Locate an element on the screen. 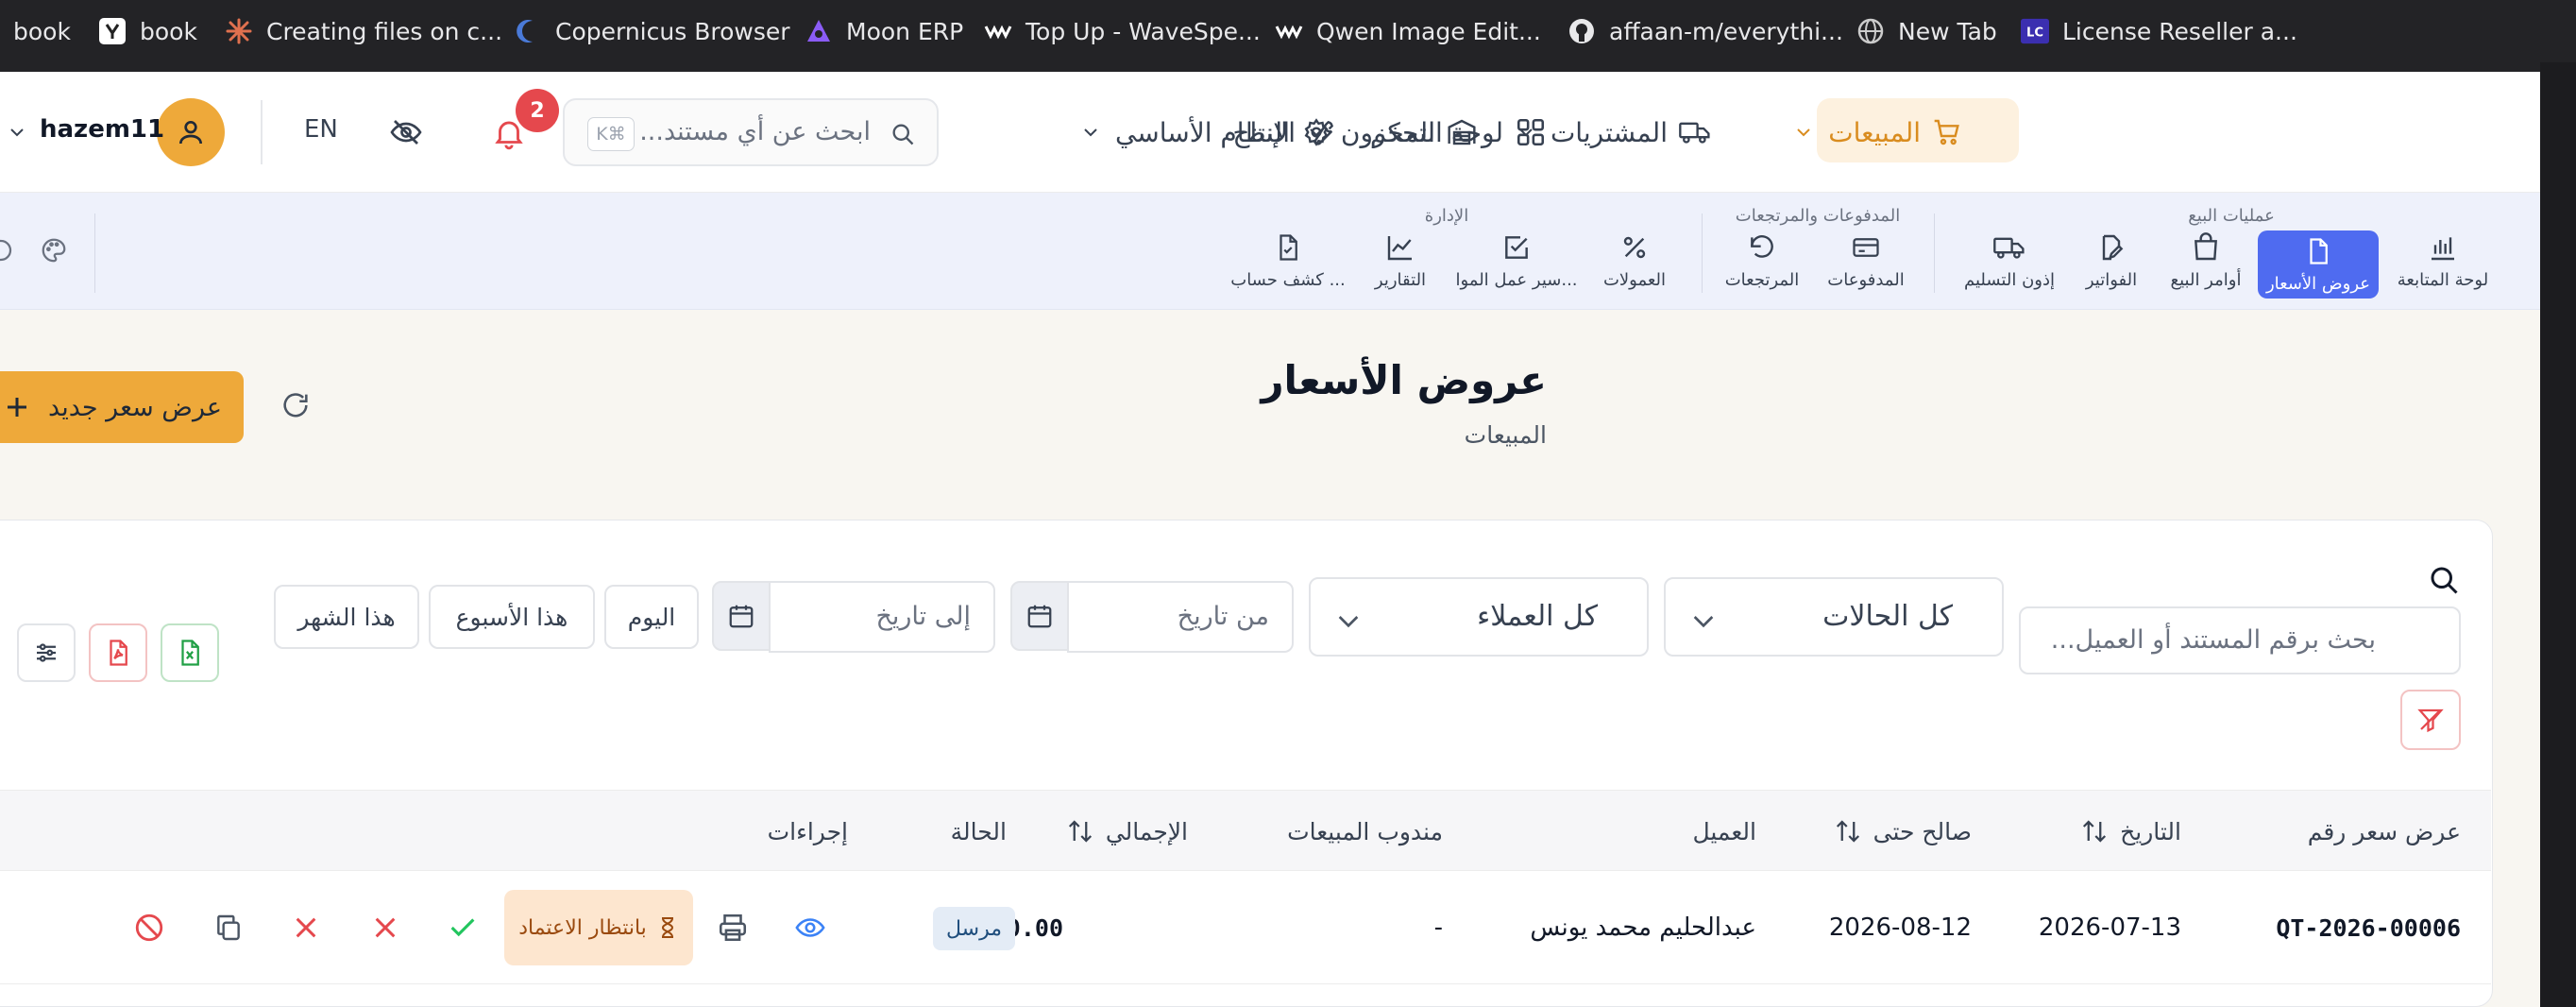 The height and width of the screenshot is (1007, 2576). subnav-returns: المرتجعات is located at coordinates (1762, 263).